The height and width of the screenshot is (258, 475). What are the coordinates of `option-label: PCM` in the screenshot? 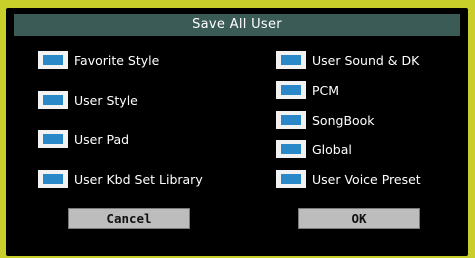 It's located at (326, 90).